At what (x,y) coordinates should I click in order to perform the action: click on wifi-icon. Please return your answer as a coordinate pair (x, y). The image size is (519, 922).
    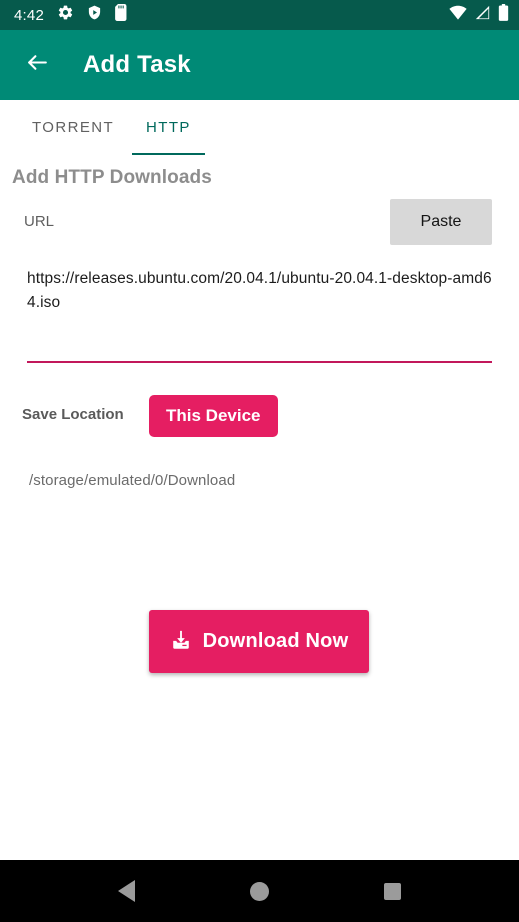
    Looking at the image, I should click on (458, 15).